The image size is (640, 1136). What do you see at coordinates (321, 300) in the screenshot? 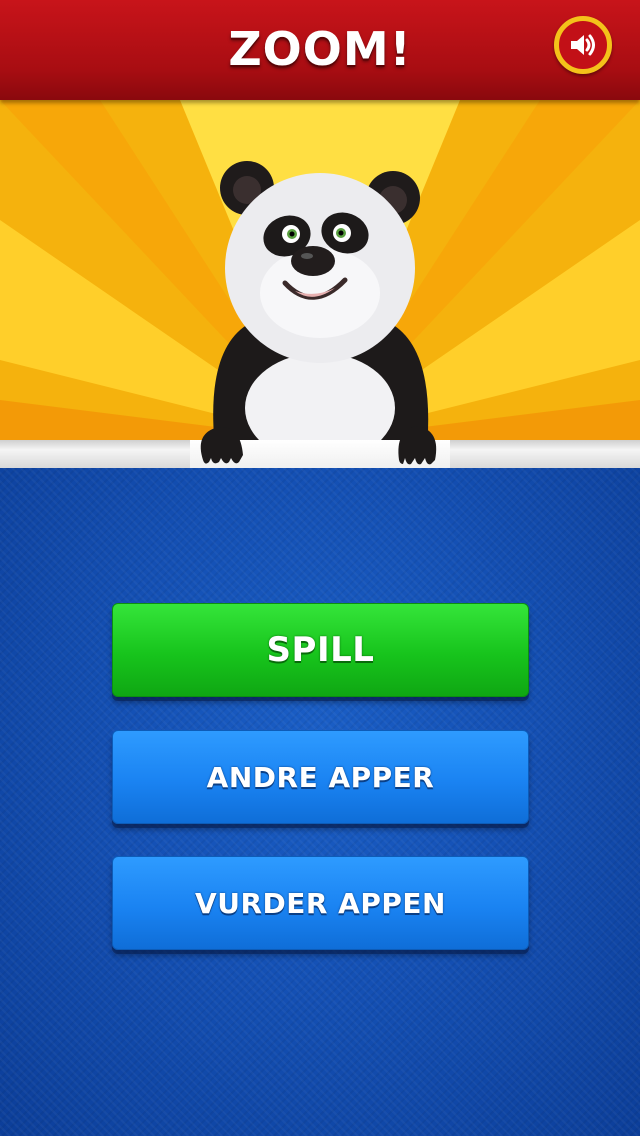
I see `panda-mascot` at bounding box center [321, 300].